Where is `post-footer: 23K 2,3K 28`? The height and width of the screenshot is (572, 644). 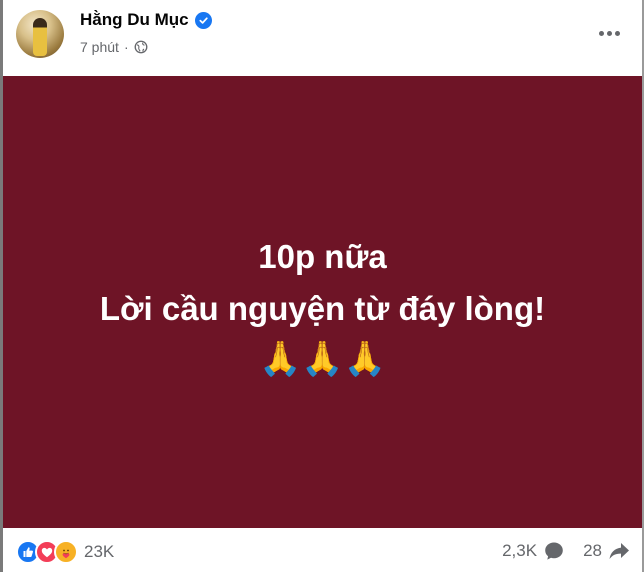
post-footer: 23K 2,3K 28 is located at coordinates (322, 550).